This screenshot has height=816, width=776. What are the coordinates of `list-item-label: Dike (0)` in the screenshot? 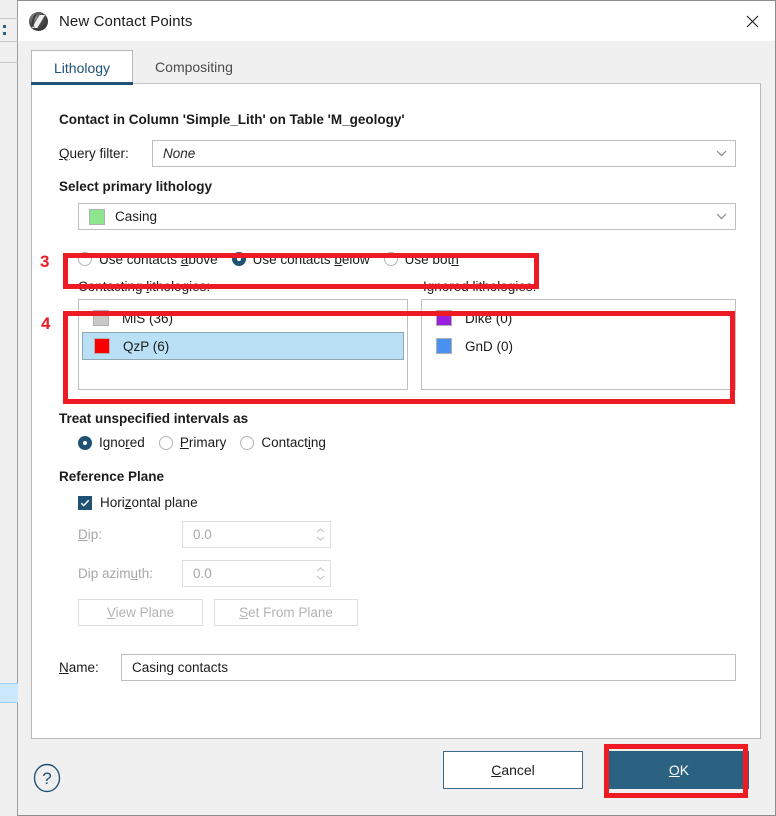 It's located at (489, 318).